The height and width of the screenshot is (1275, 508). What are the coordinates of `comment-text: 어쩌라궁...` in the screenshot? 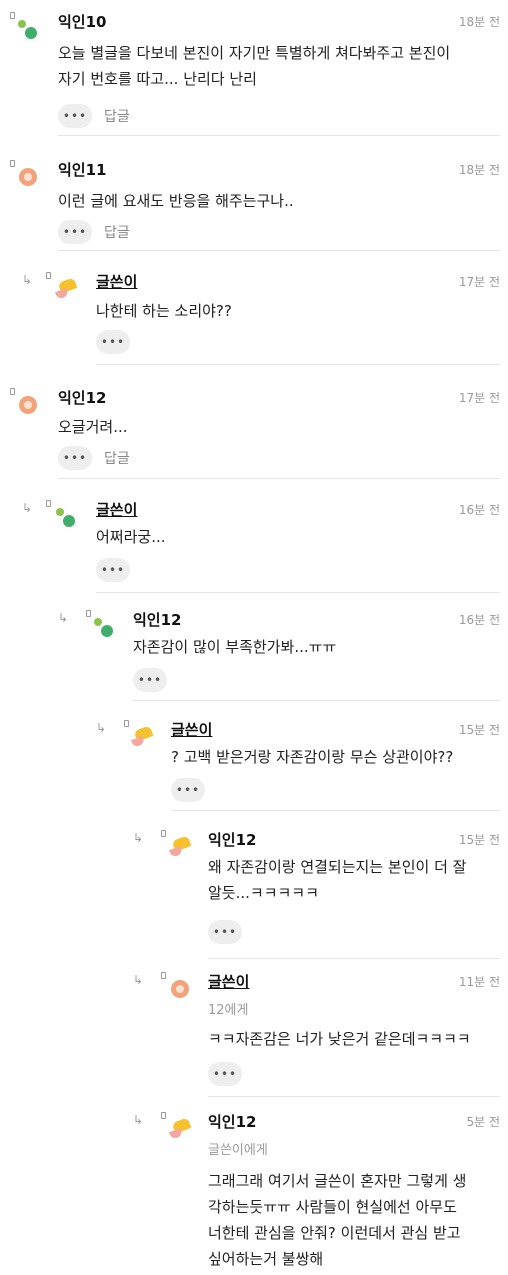 It's located at (131, 537).